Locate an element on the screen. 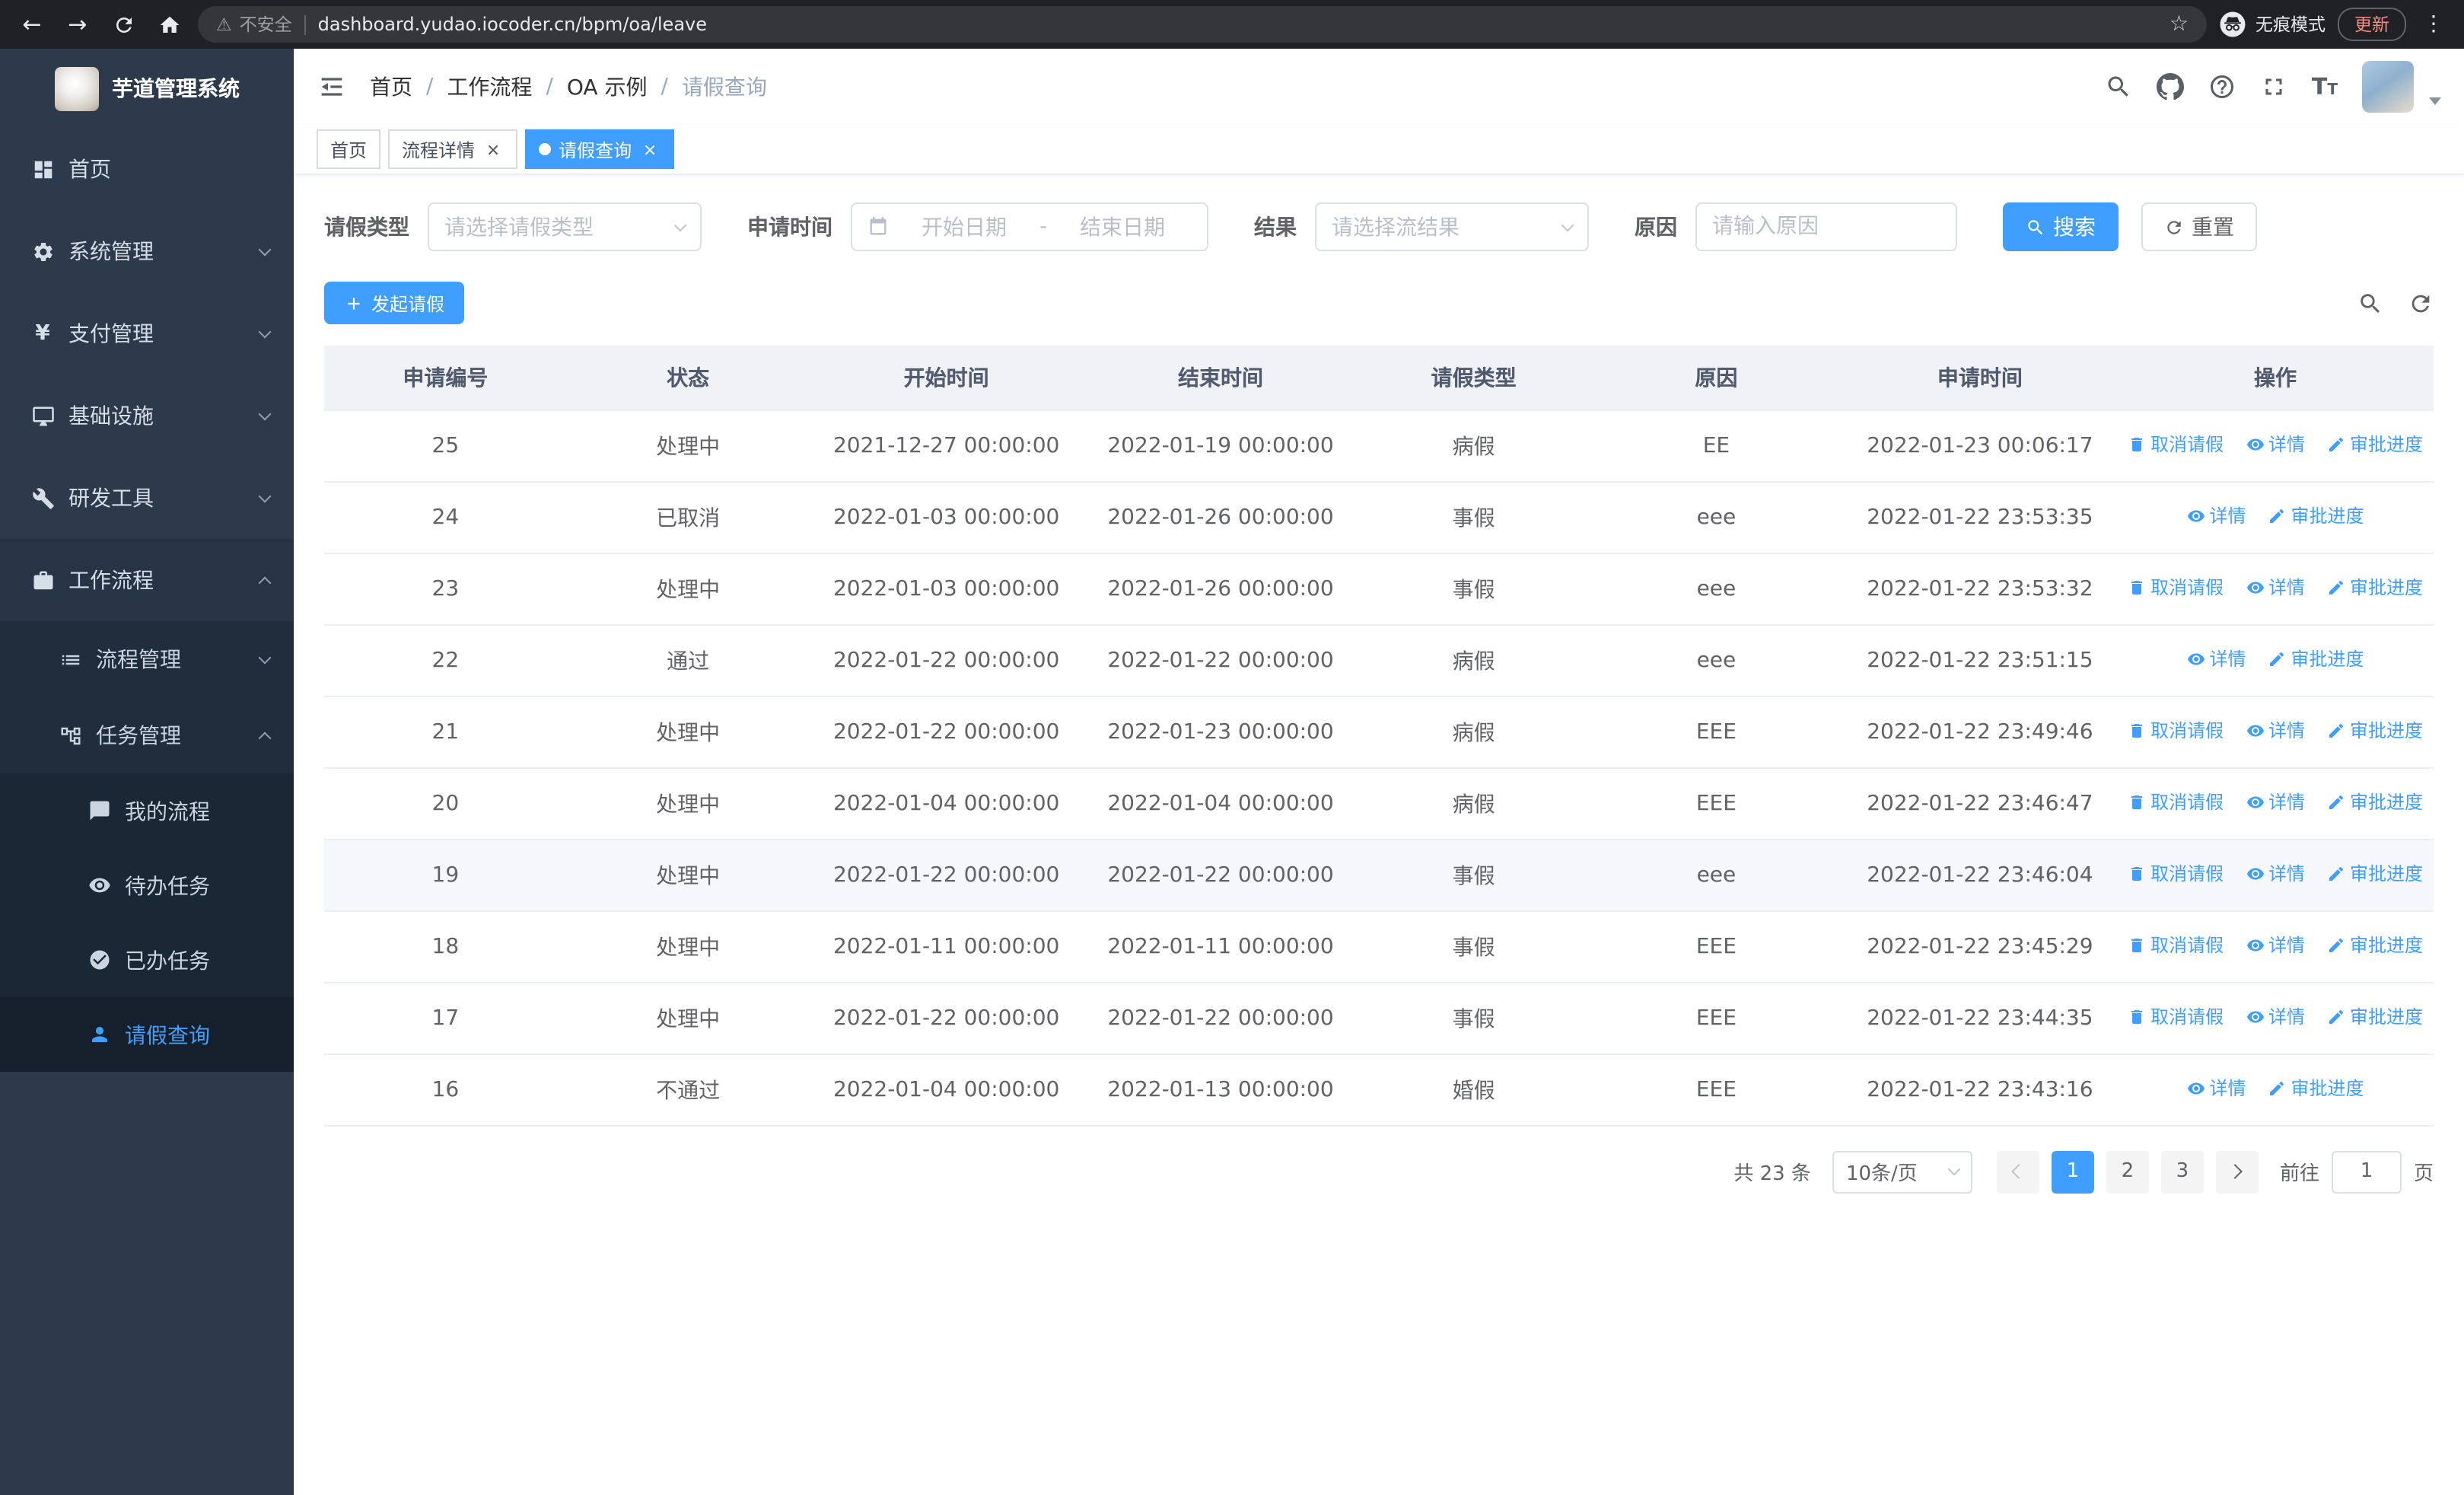 The image size is (2464, 1495). trash-icon is located at coordinates (2137, 731).